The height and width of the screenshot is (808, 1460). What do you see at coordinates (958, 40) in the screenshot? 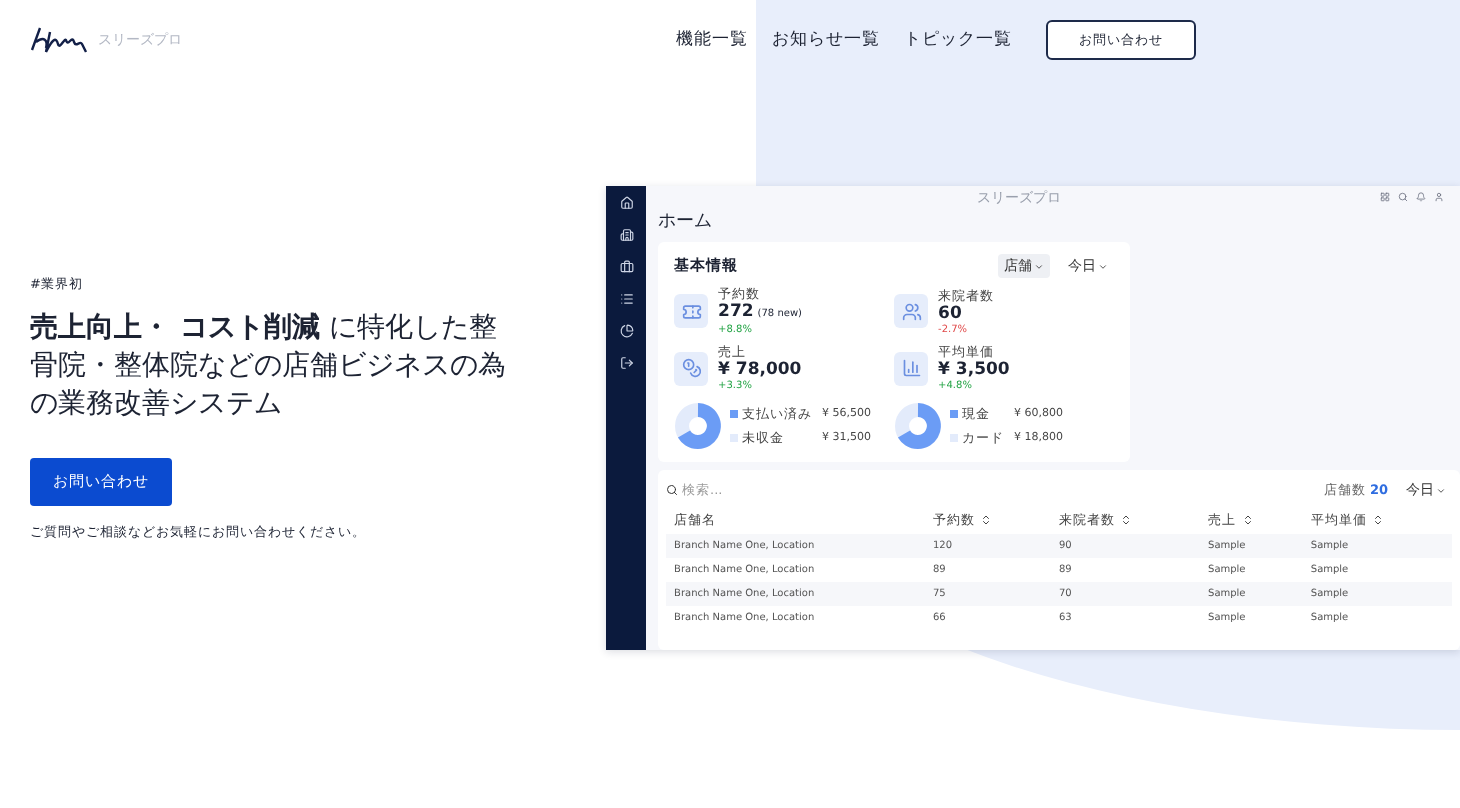
I see `nav-link: トピック一覧` at bounding box center [958, 40].